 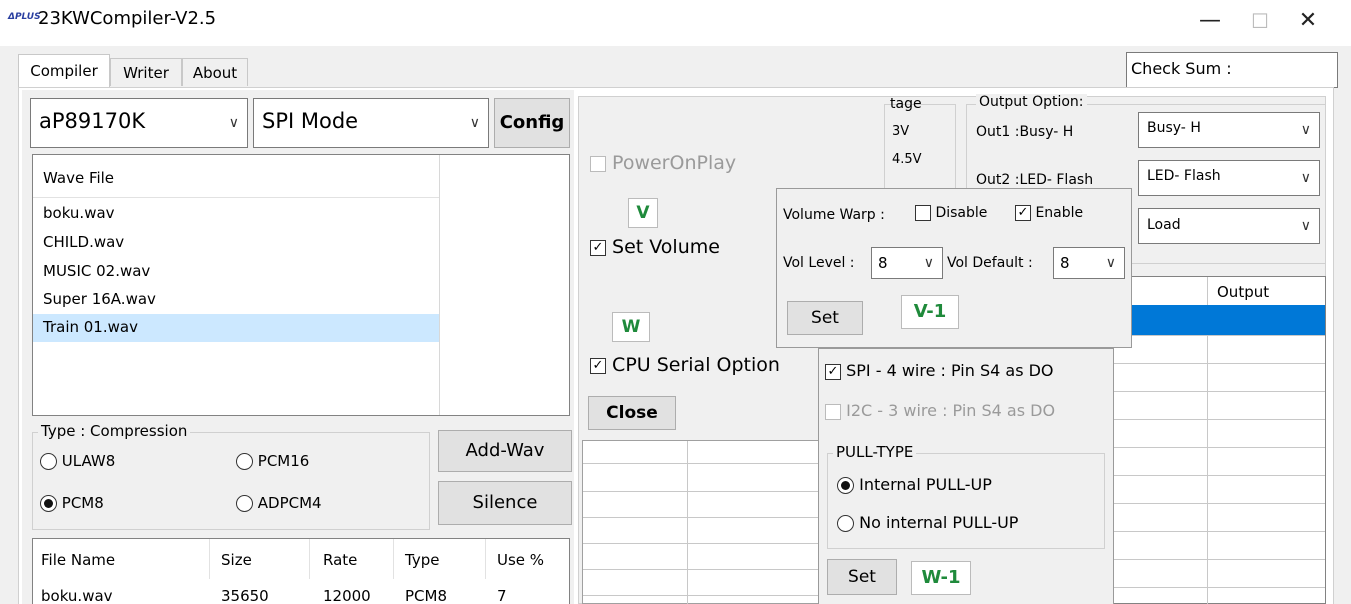 What do you see at coordinates (78, 560) in the screenshot?
I see `col-file-name: File Name` at bounding box center [78, 560].